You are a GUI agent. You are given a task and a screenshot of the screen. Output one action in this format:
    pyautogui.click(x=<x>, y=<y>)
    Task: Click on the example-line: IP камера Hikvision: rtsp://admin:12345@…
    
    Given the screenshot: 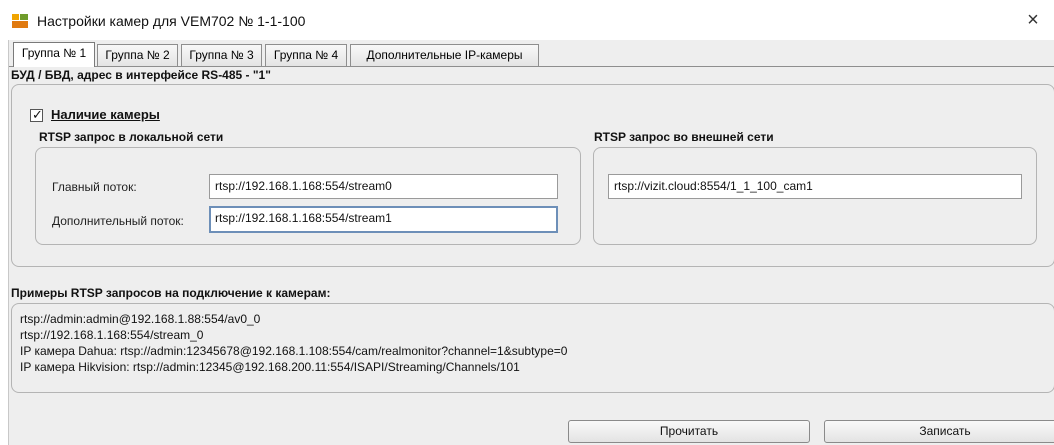 What is the action you would take?
    pyautogui.click(x=270, y=367)
    